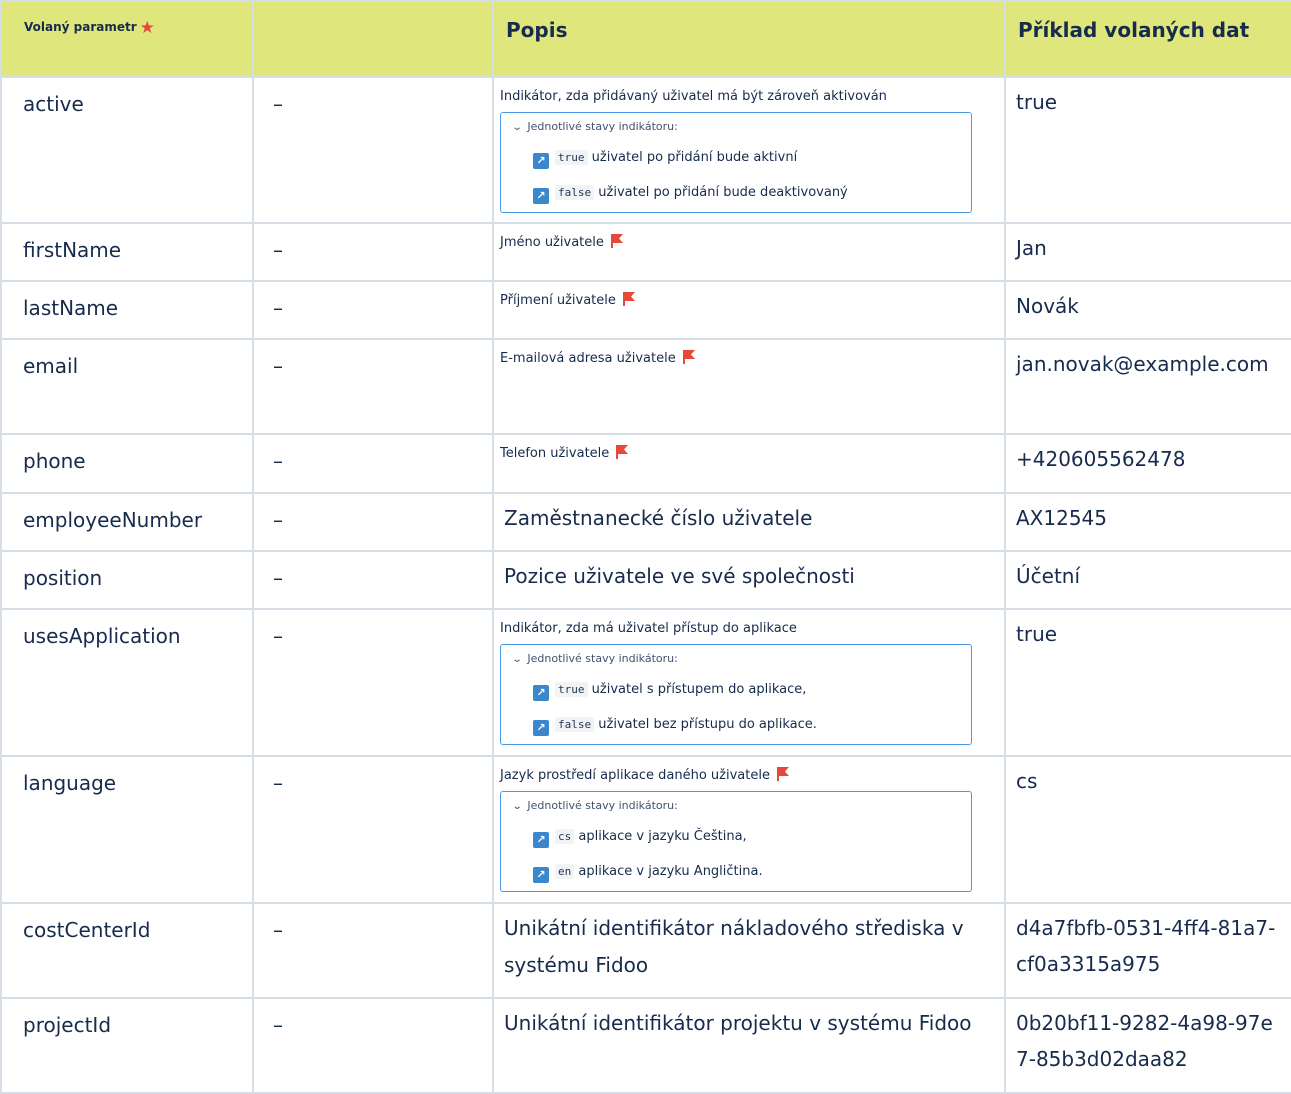  Describe the element at coordinates (694, 157) in the screenshot. I see `state-text: uživatel po přidání bude aktivní` at that location.